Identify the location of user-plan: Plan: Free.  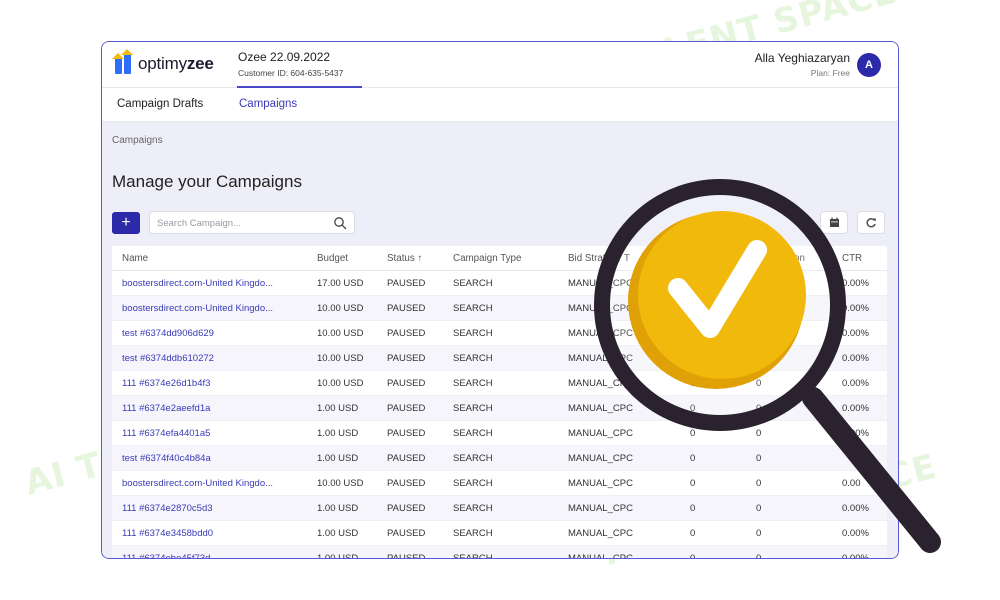
(830, 73).